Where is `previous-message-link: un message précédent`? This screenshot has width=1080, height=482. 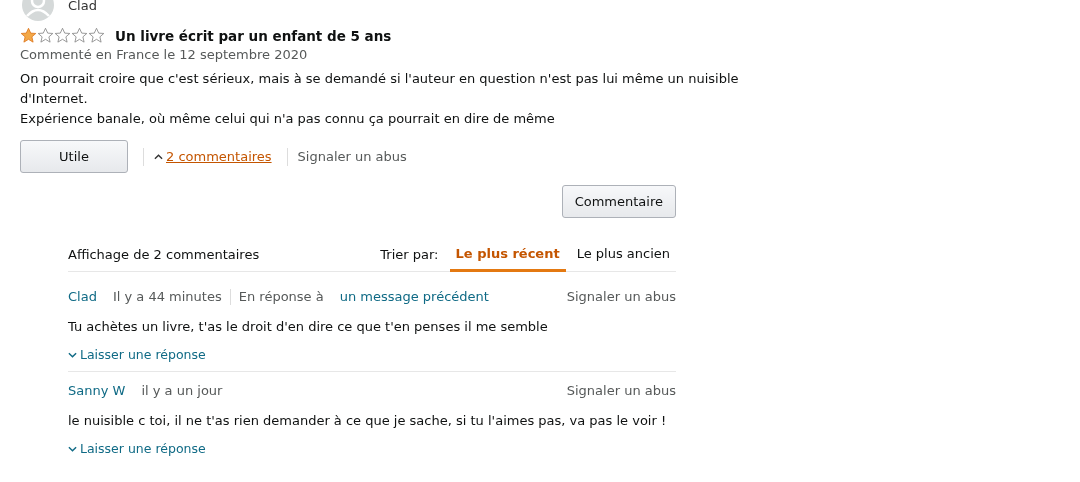
previous-message-link: un message précédent is located at coordinates (414, 297).